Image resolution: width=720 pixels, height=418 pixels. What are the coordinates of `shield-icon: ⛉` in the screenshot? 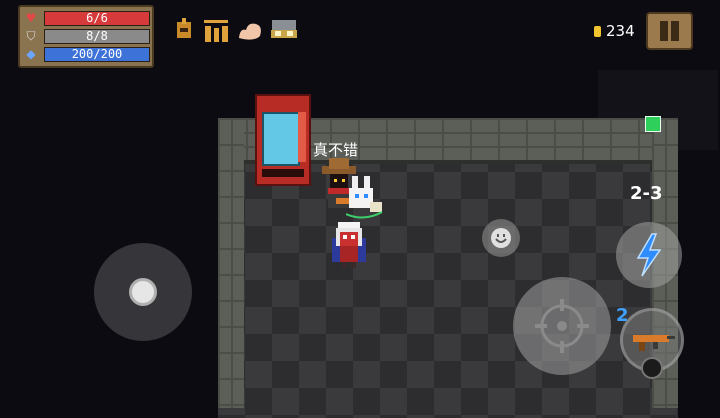 It's located at (31, 36).